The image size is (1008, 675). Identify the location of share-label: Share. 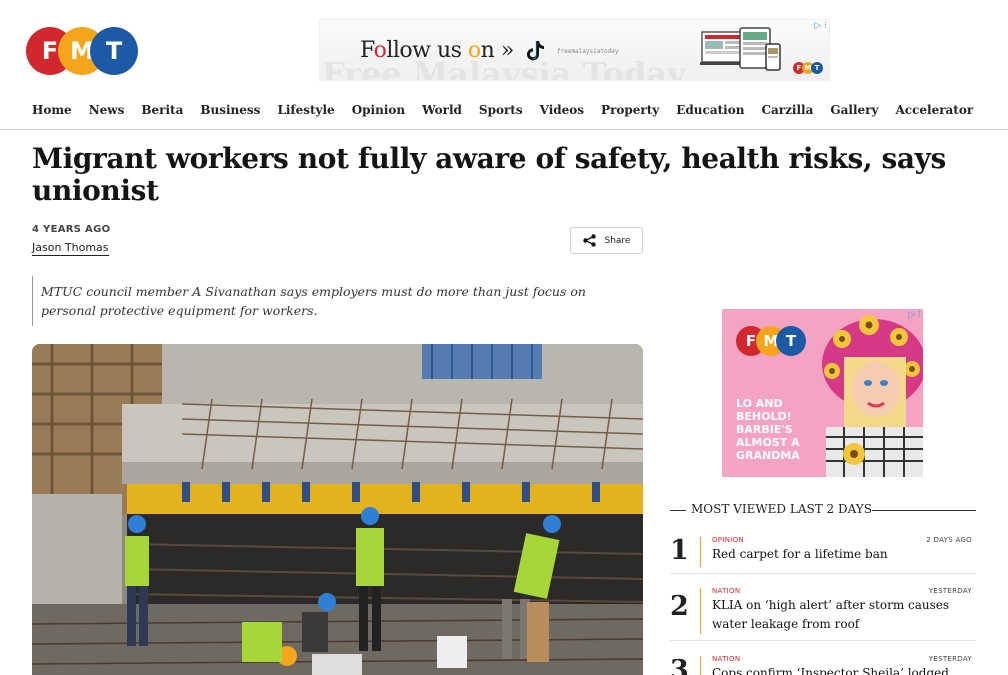
(617, 240).